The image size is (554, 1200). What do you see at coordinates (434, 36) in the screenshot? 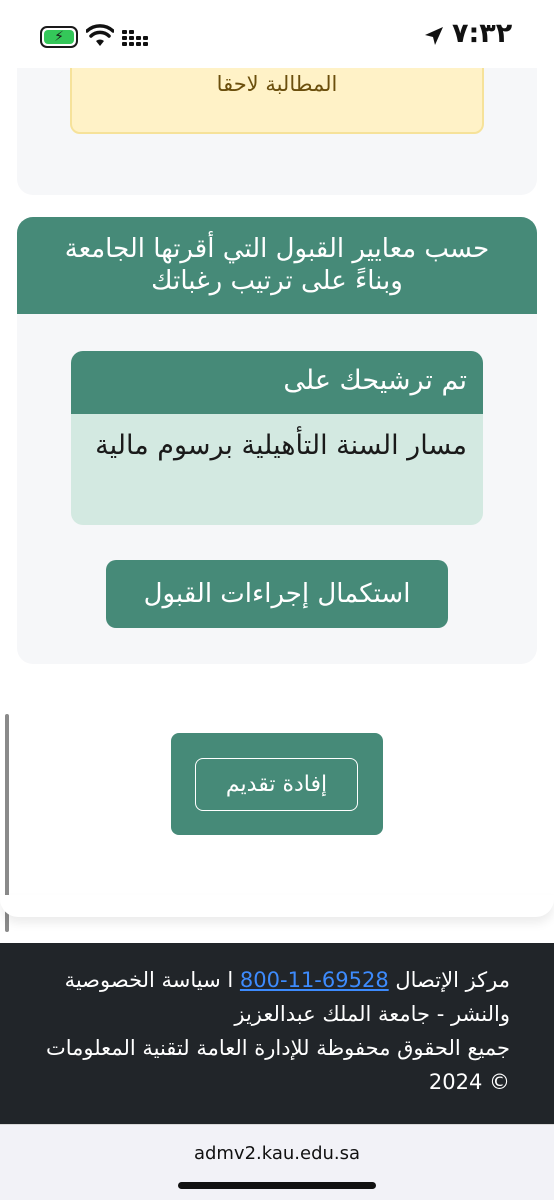
I see `location-arrow-icon` at bounding box center [434, 36].